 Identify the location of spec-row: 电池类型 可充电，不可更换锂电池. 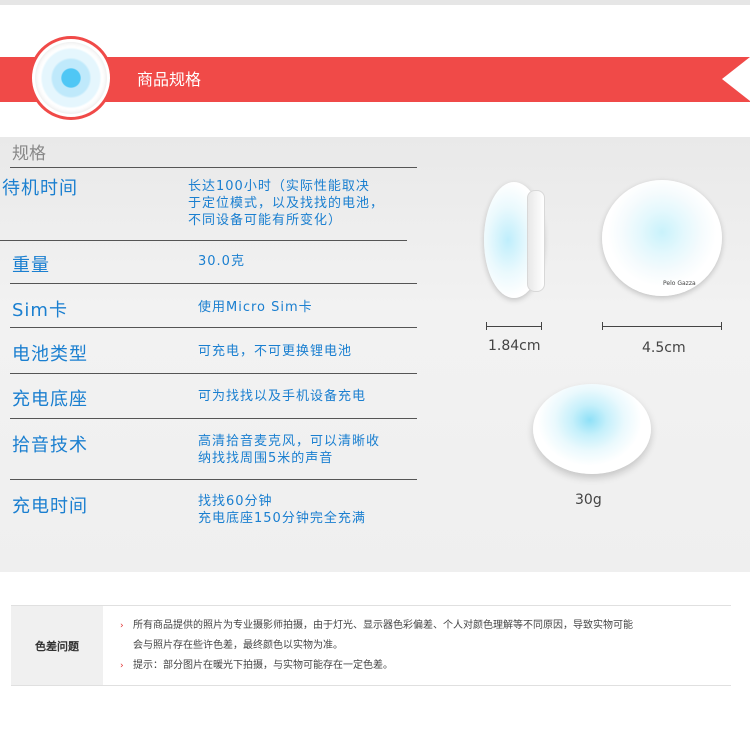
(213, 351).